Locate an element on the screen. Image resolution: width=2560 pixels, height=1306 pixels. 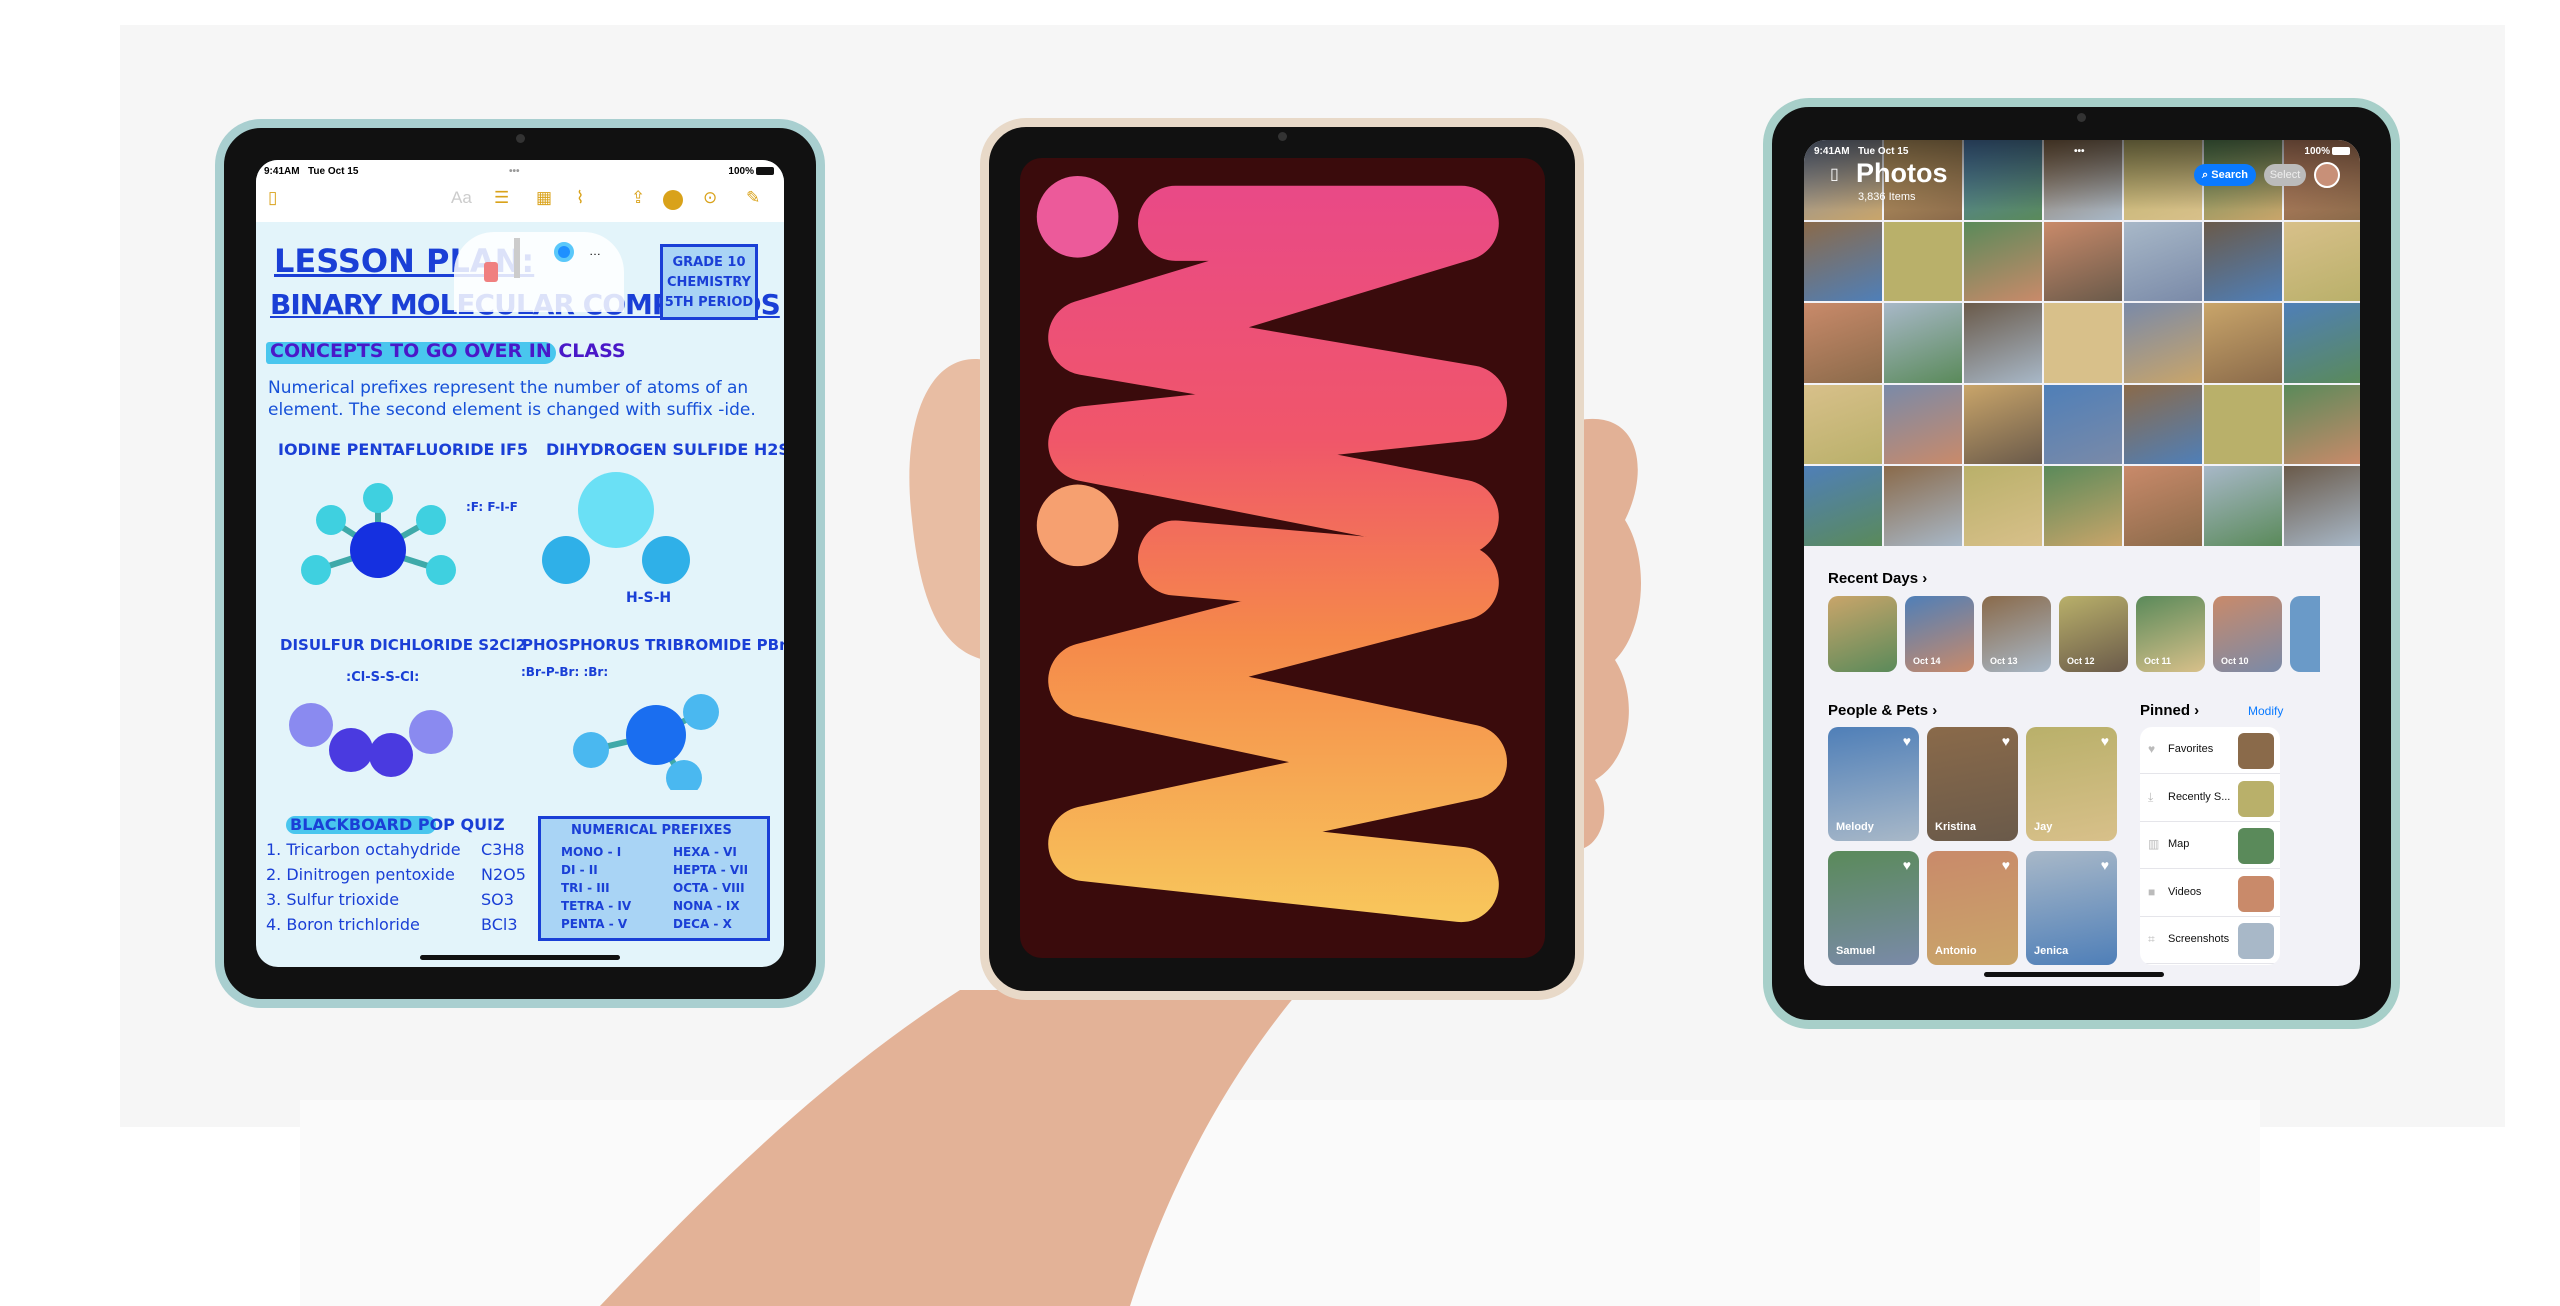
person-name: Jay is located at coordinates (2043, 827).